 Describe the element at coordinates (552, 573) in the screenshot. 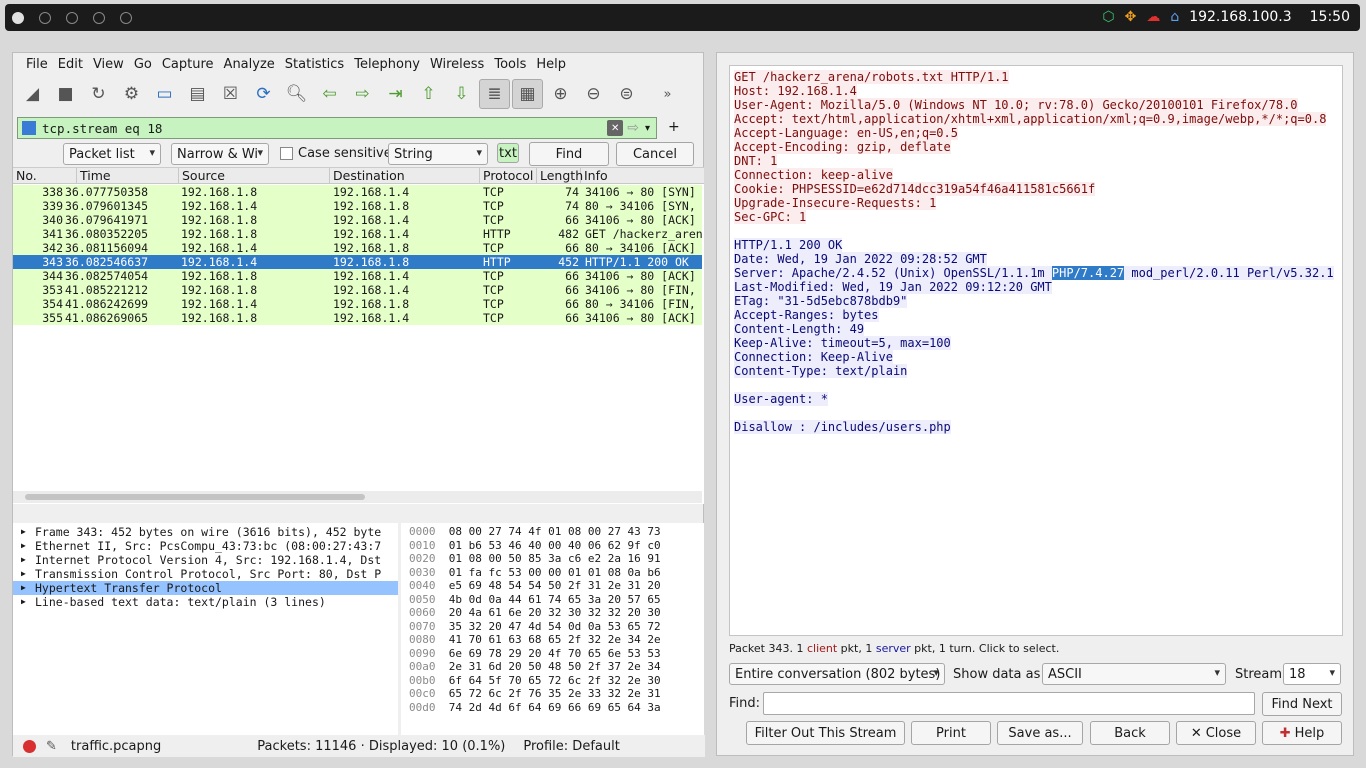

I see `hex-row: 0030 01 fa fc 53 00 00 01 01 08 0a b6` at that location.